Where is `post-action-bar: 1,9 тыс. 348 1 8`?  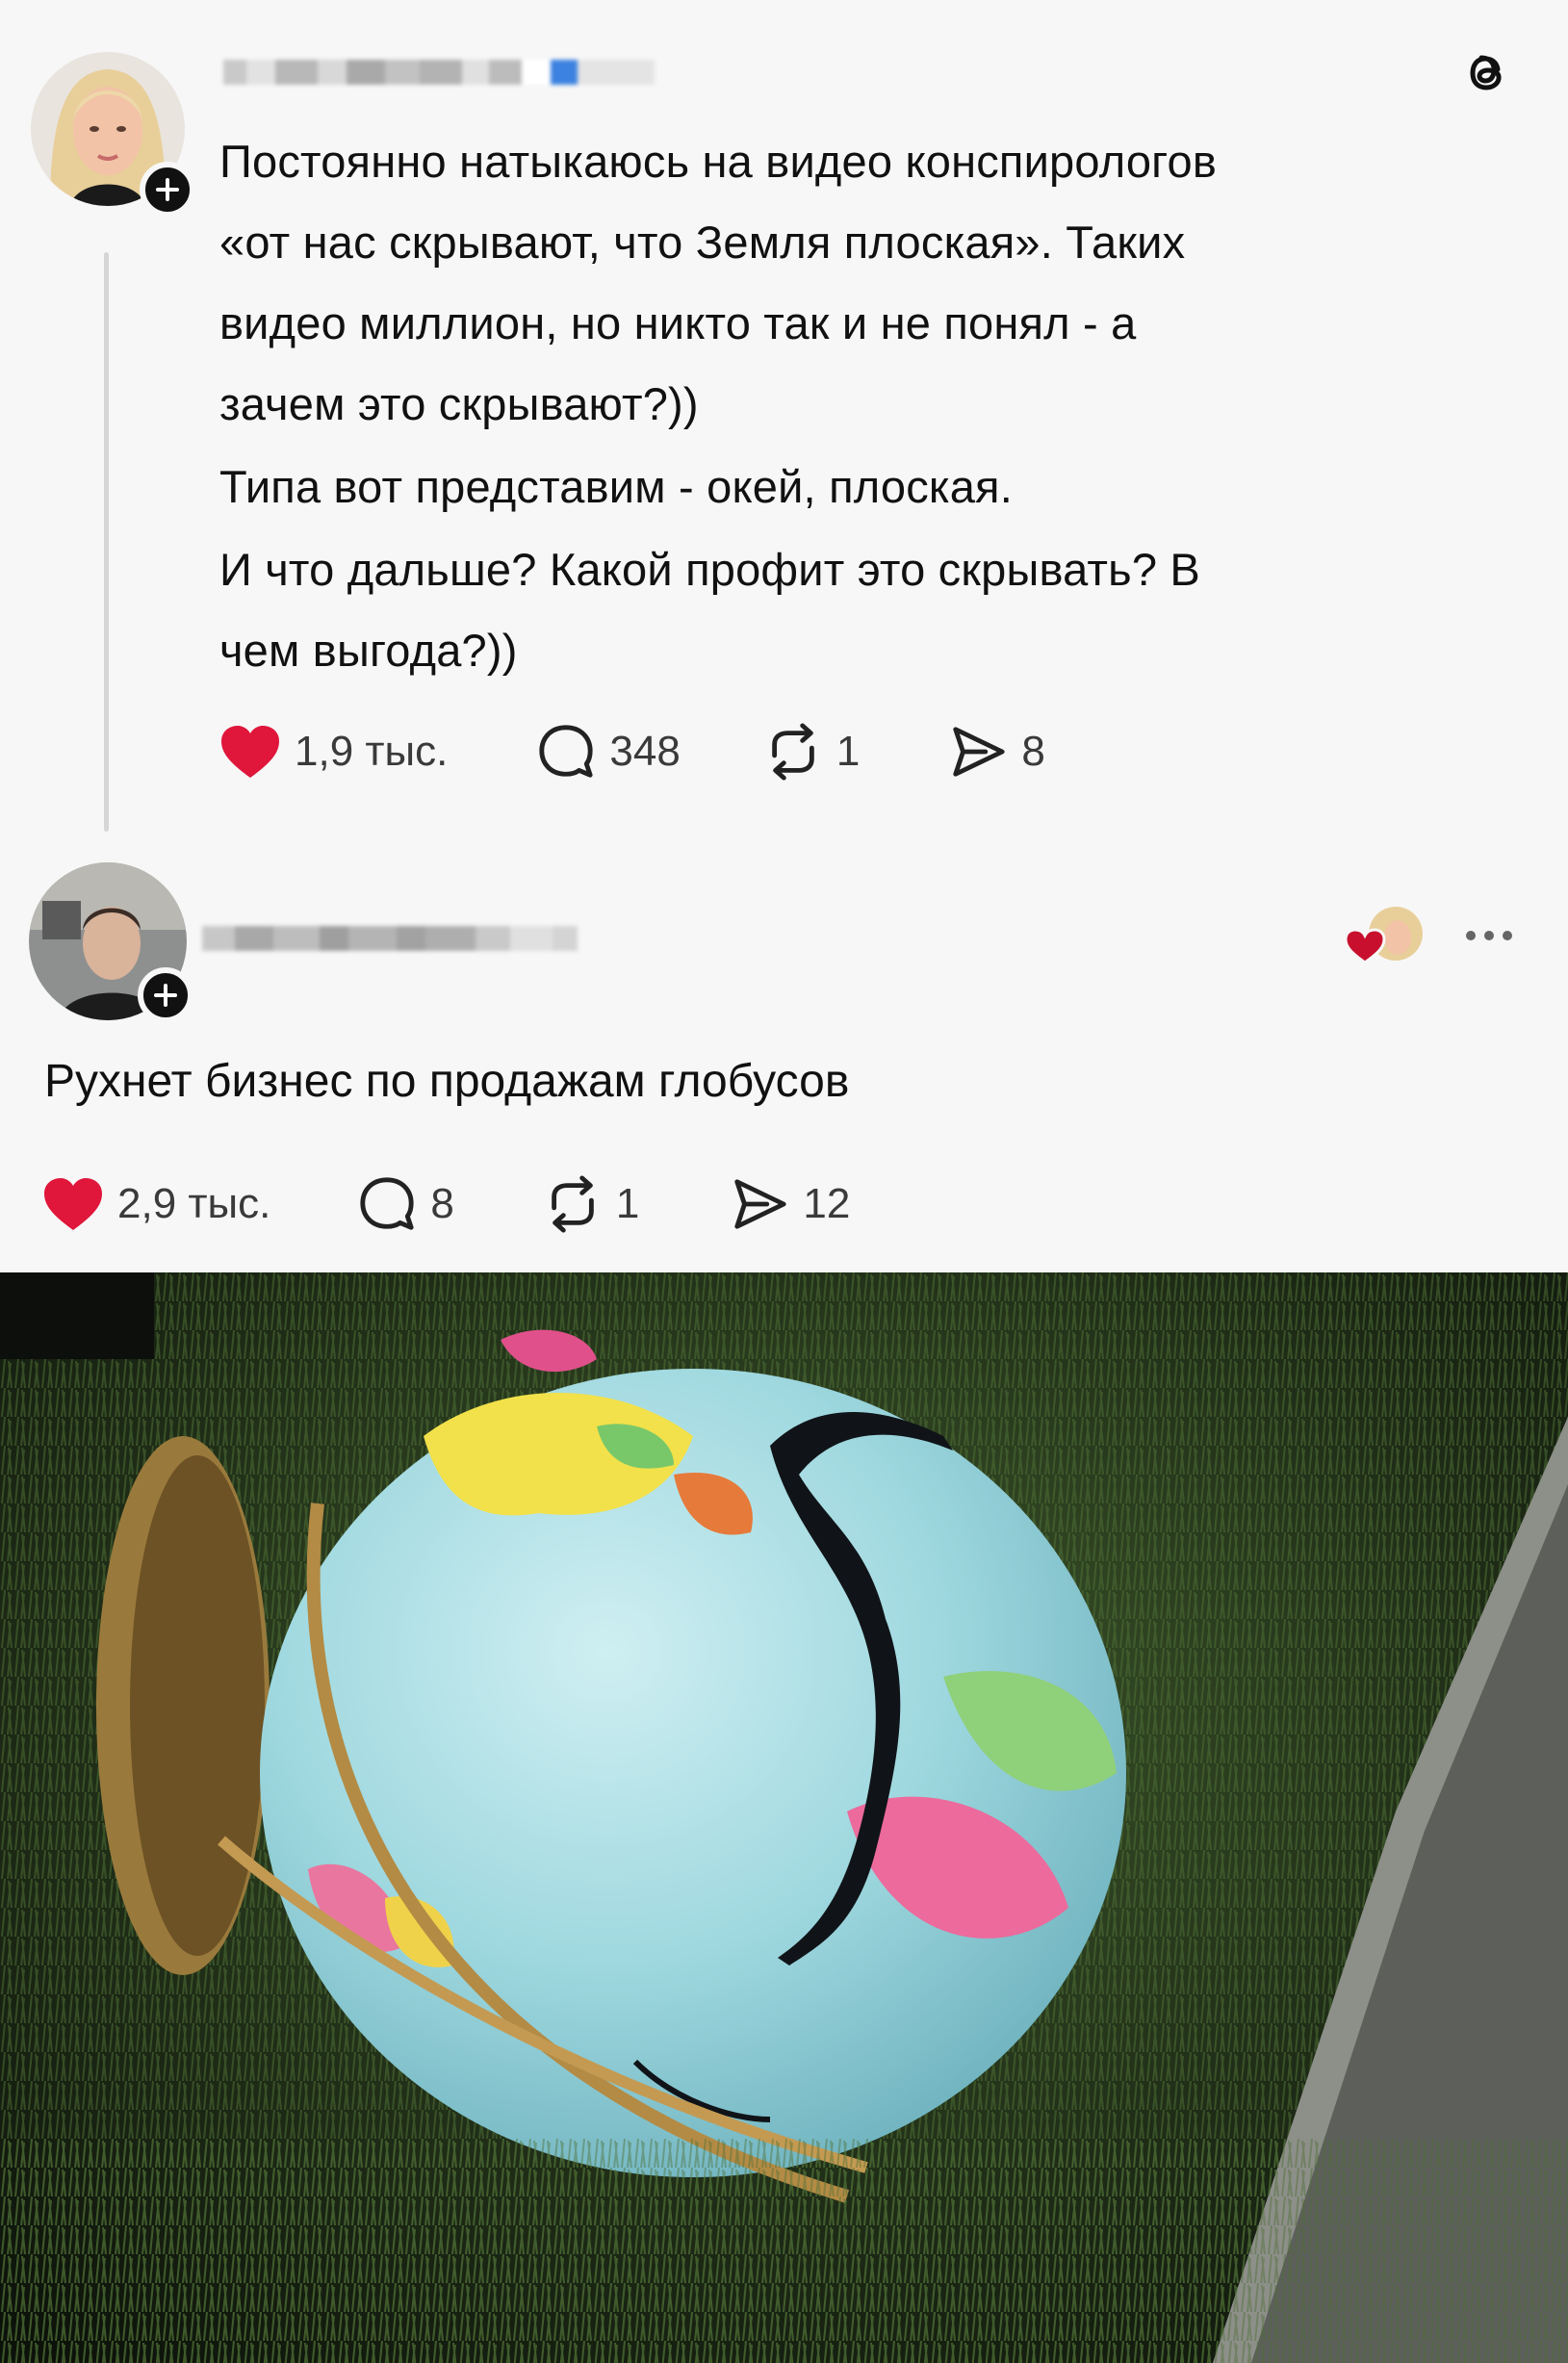
post-action-bar: 1,9 тыс. 348 1 8 is located at coordinates (632, 752).